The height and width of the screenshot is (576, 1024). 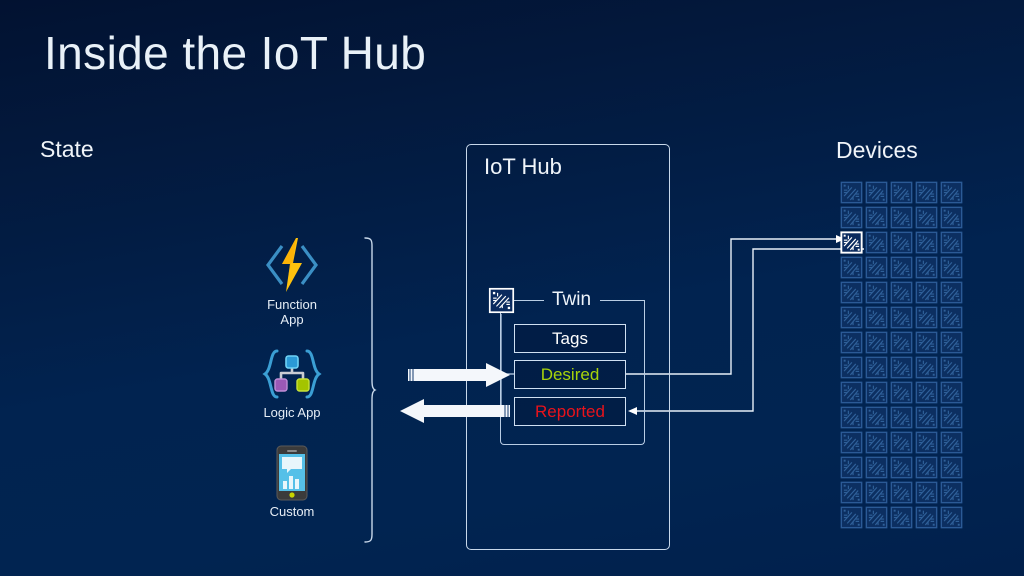 What do you see at coordinates (67, 149) in the screenshot?
I see `state-column-heading: State` at bounding box center [67, 149].